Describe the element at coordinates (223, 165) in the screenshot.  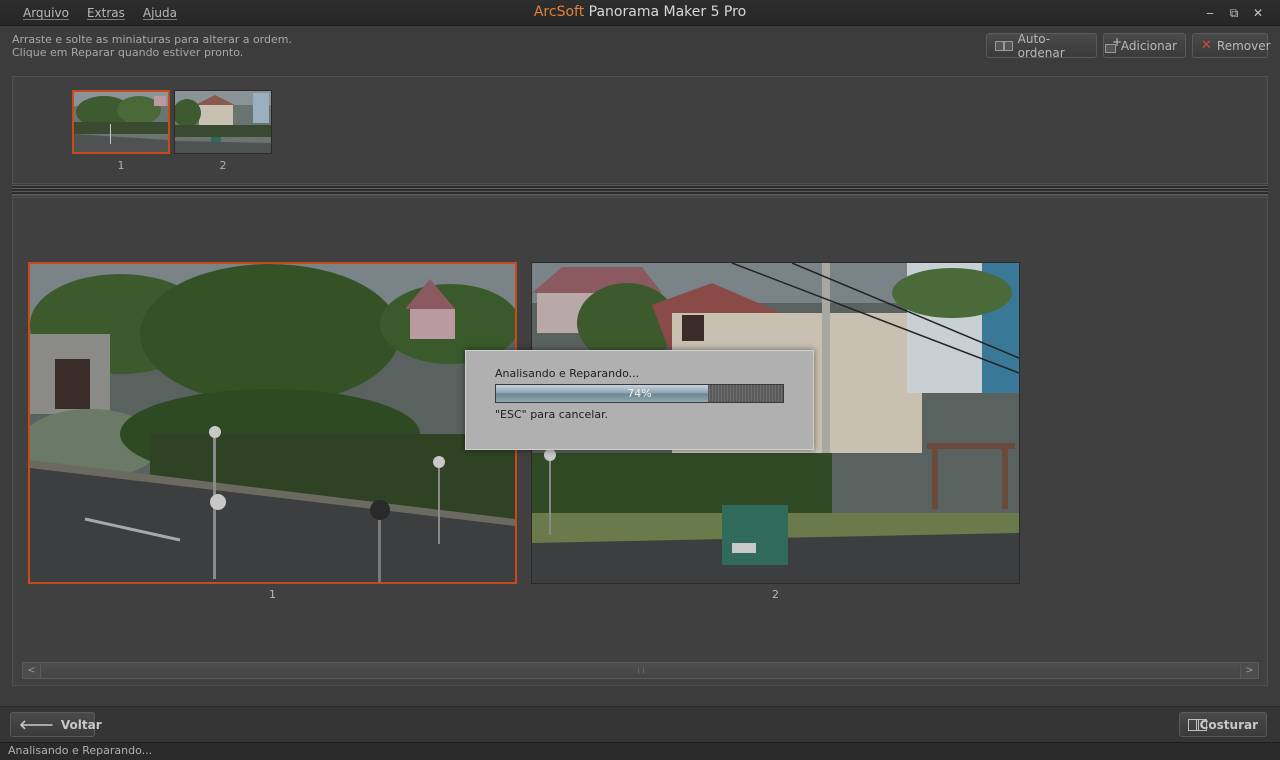
I see `thumbnail-2-label: 2` at that location.